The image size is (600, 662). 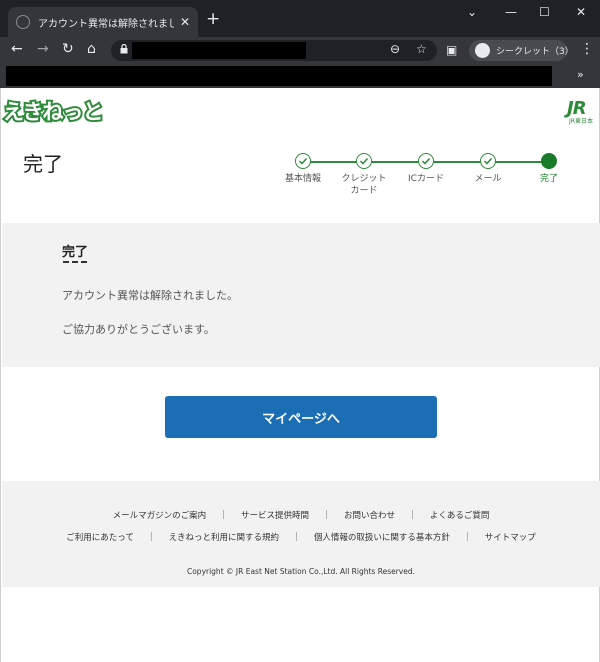 What do you see at coordinates (150, 295) in the screenshot?
I see `unlock-message: アカウント異常は解除されました。` at bounding box center [150, 295].